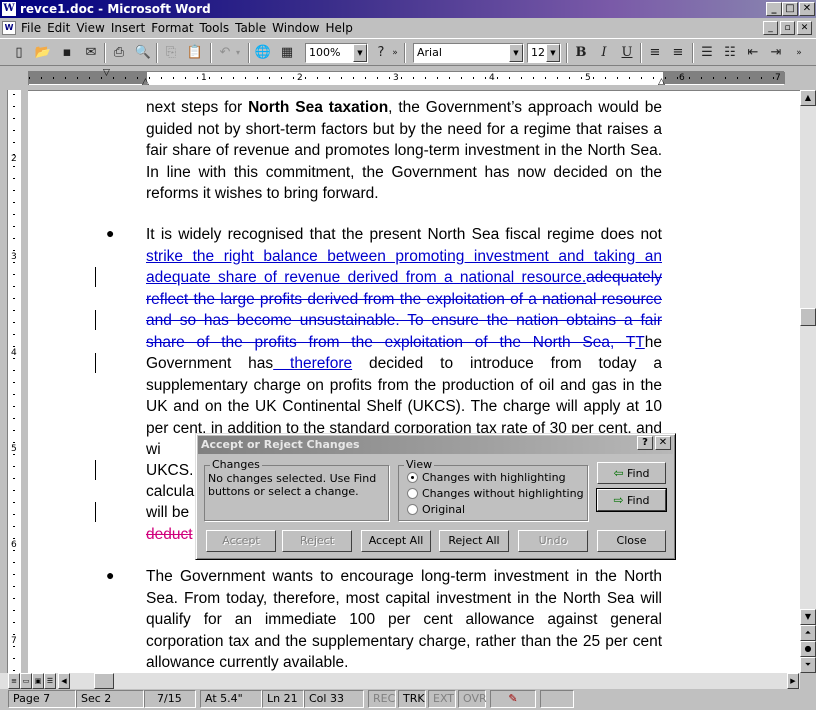 This screenshot has width=816, height=710. Describe the element at coordinates (808, 98) in the screenshot. I see `scroll-up-icon: ▲` at that location.